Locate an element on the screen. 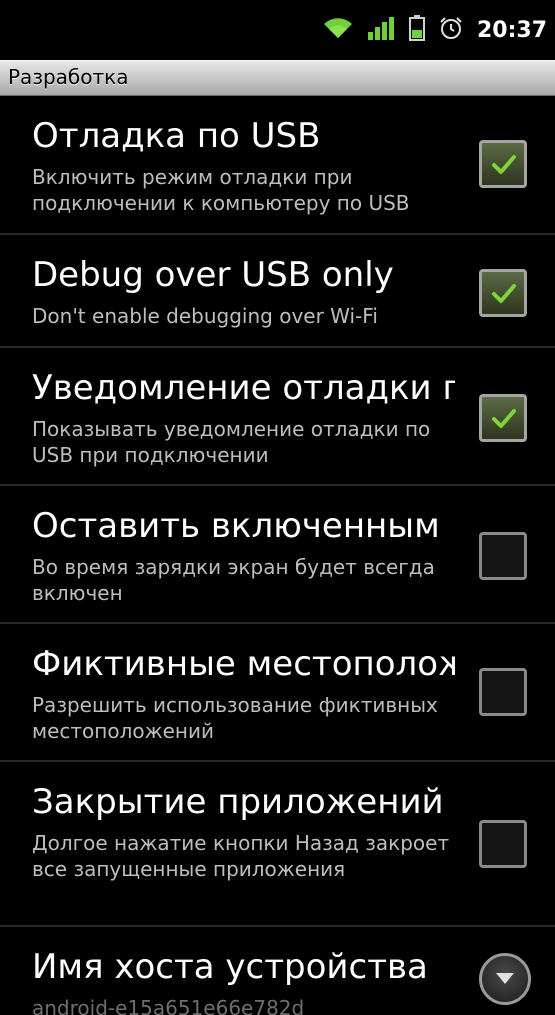 The height and width of the screenshot is (1015, 555). status-bar: 20:37 is located at coordinates (277, 30).